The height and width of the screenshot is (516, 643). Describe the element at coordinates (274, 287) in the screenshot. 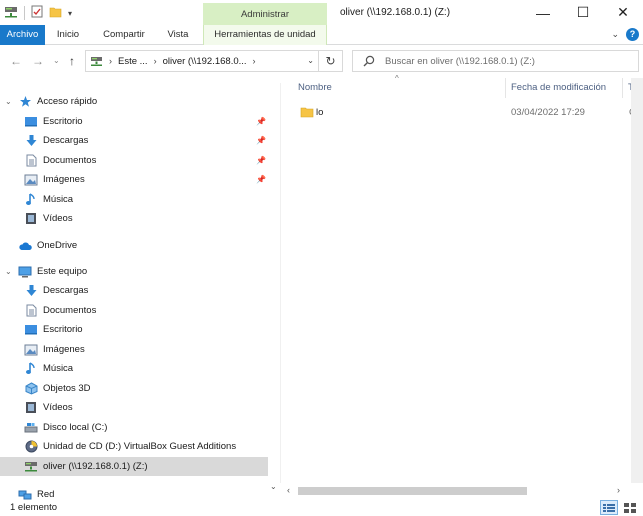

I see `navpane-scrollbar: ⌄` at that location.